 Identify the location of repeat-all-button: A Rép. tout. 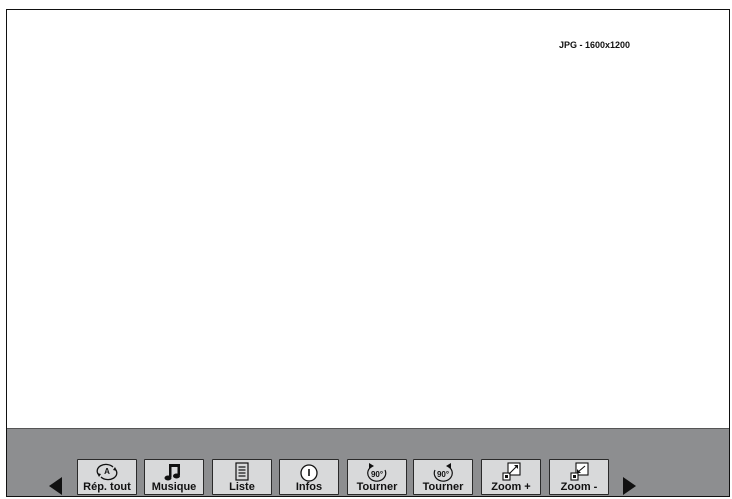
(107, 477).